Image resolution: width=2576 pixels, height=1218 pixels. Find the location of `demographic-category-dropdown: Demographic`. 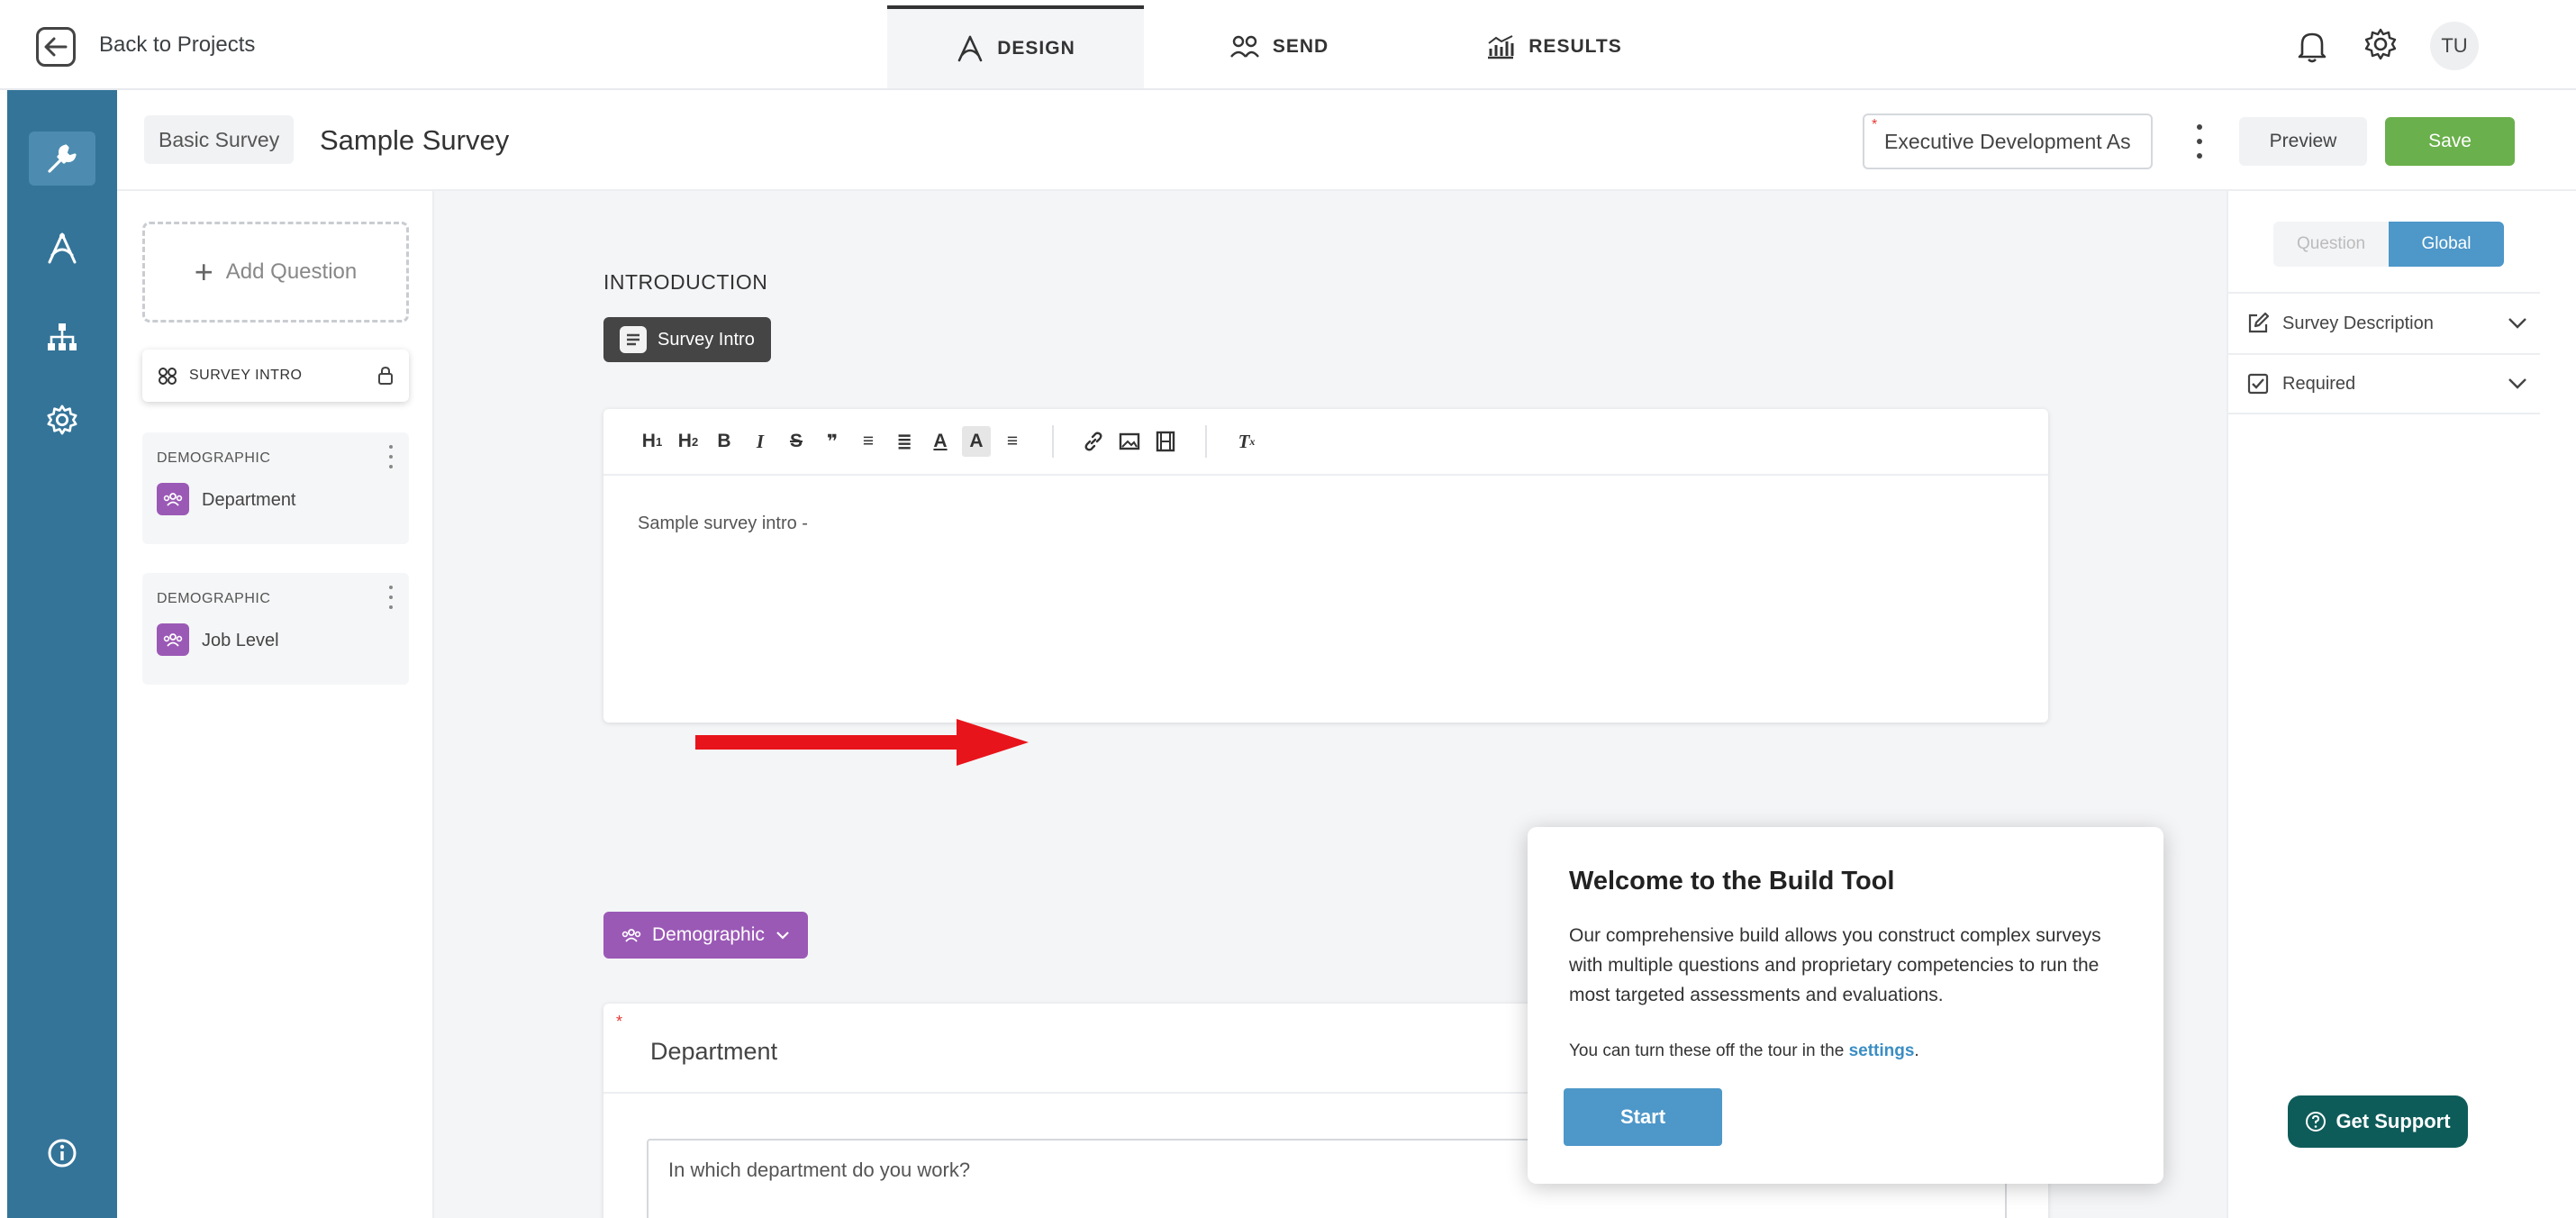

demographic-category-dropdown: Demographic is located at coordinates (705, 936).